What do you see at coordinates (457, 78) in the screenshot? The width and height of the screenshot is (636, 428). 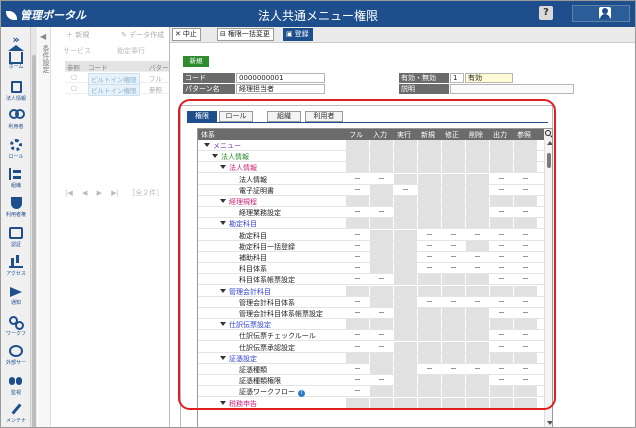 I see `validity-code-field: 1` at bounding box center [457, 78].